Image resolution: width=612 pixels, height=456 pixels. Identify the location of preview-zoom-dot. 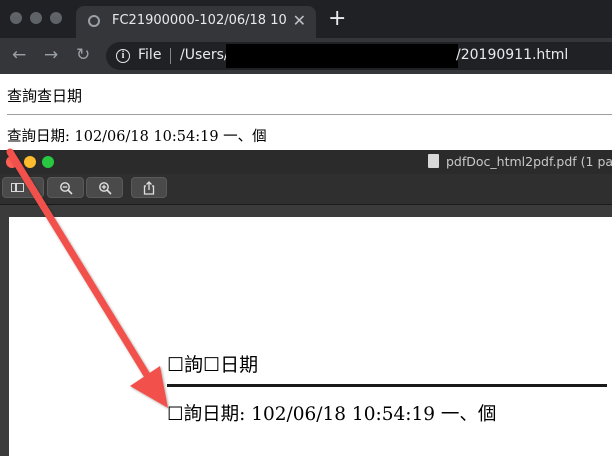
(48, 162).